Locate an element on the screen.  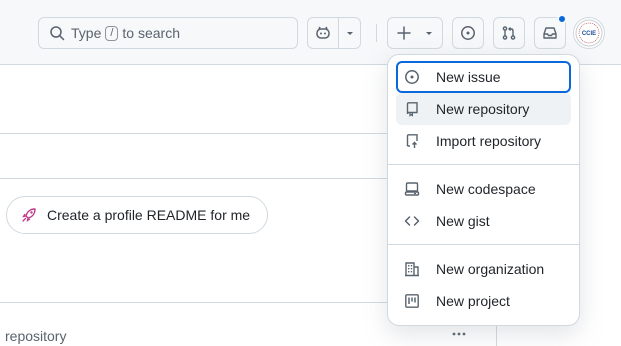
organization-icon is located at coordinates (412, 269).